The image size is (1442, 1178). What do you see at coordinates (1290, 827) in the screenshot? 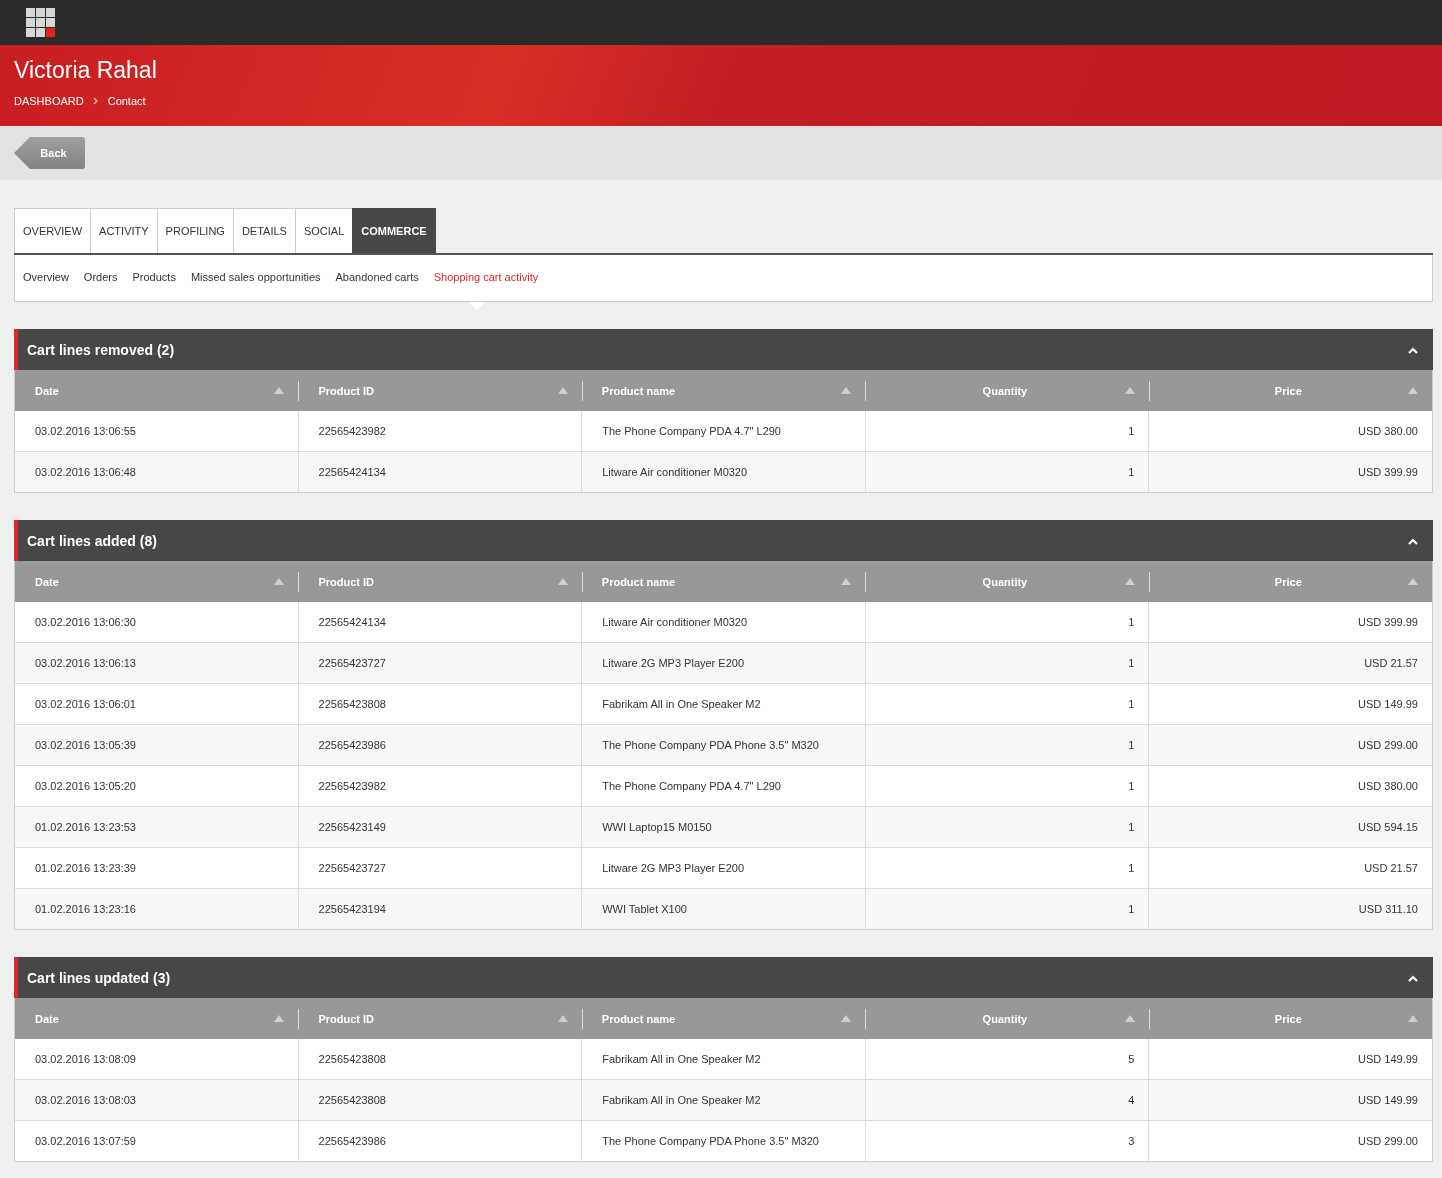
I see `table-cell: USD 594.15` at bounding box center [1290, 827].